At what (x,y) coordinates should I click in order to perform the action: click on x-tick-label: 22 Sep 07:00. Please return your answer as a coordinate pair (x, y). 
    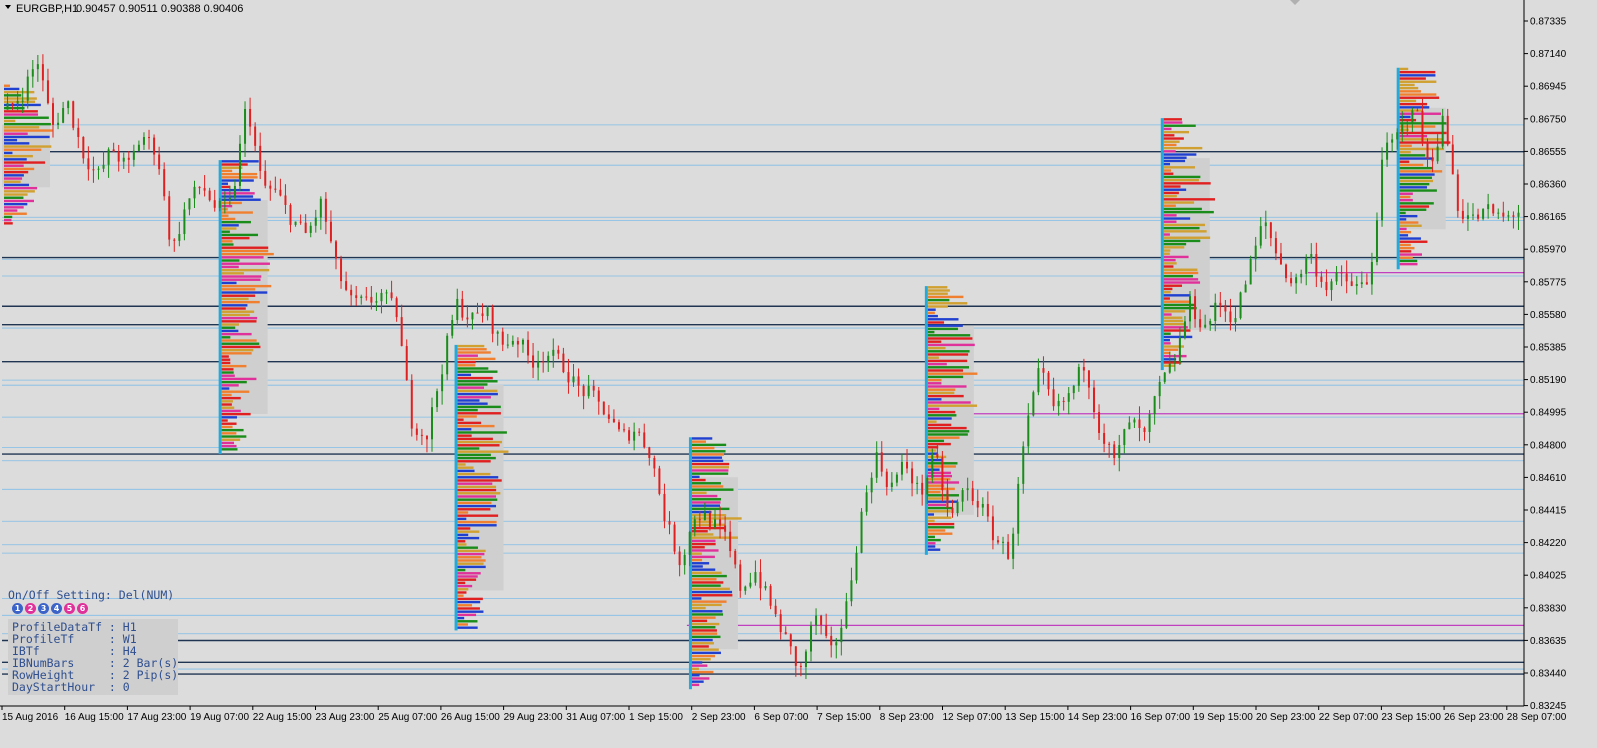
    Looking at the image, I should click on (1349, 717).